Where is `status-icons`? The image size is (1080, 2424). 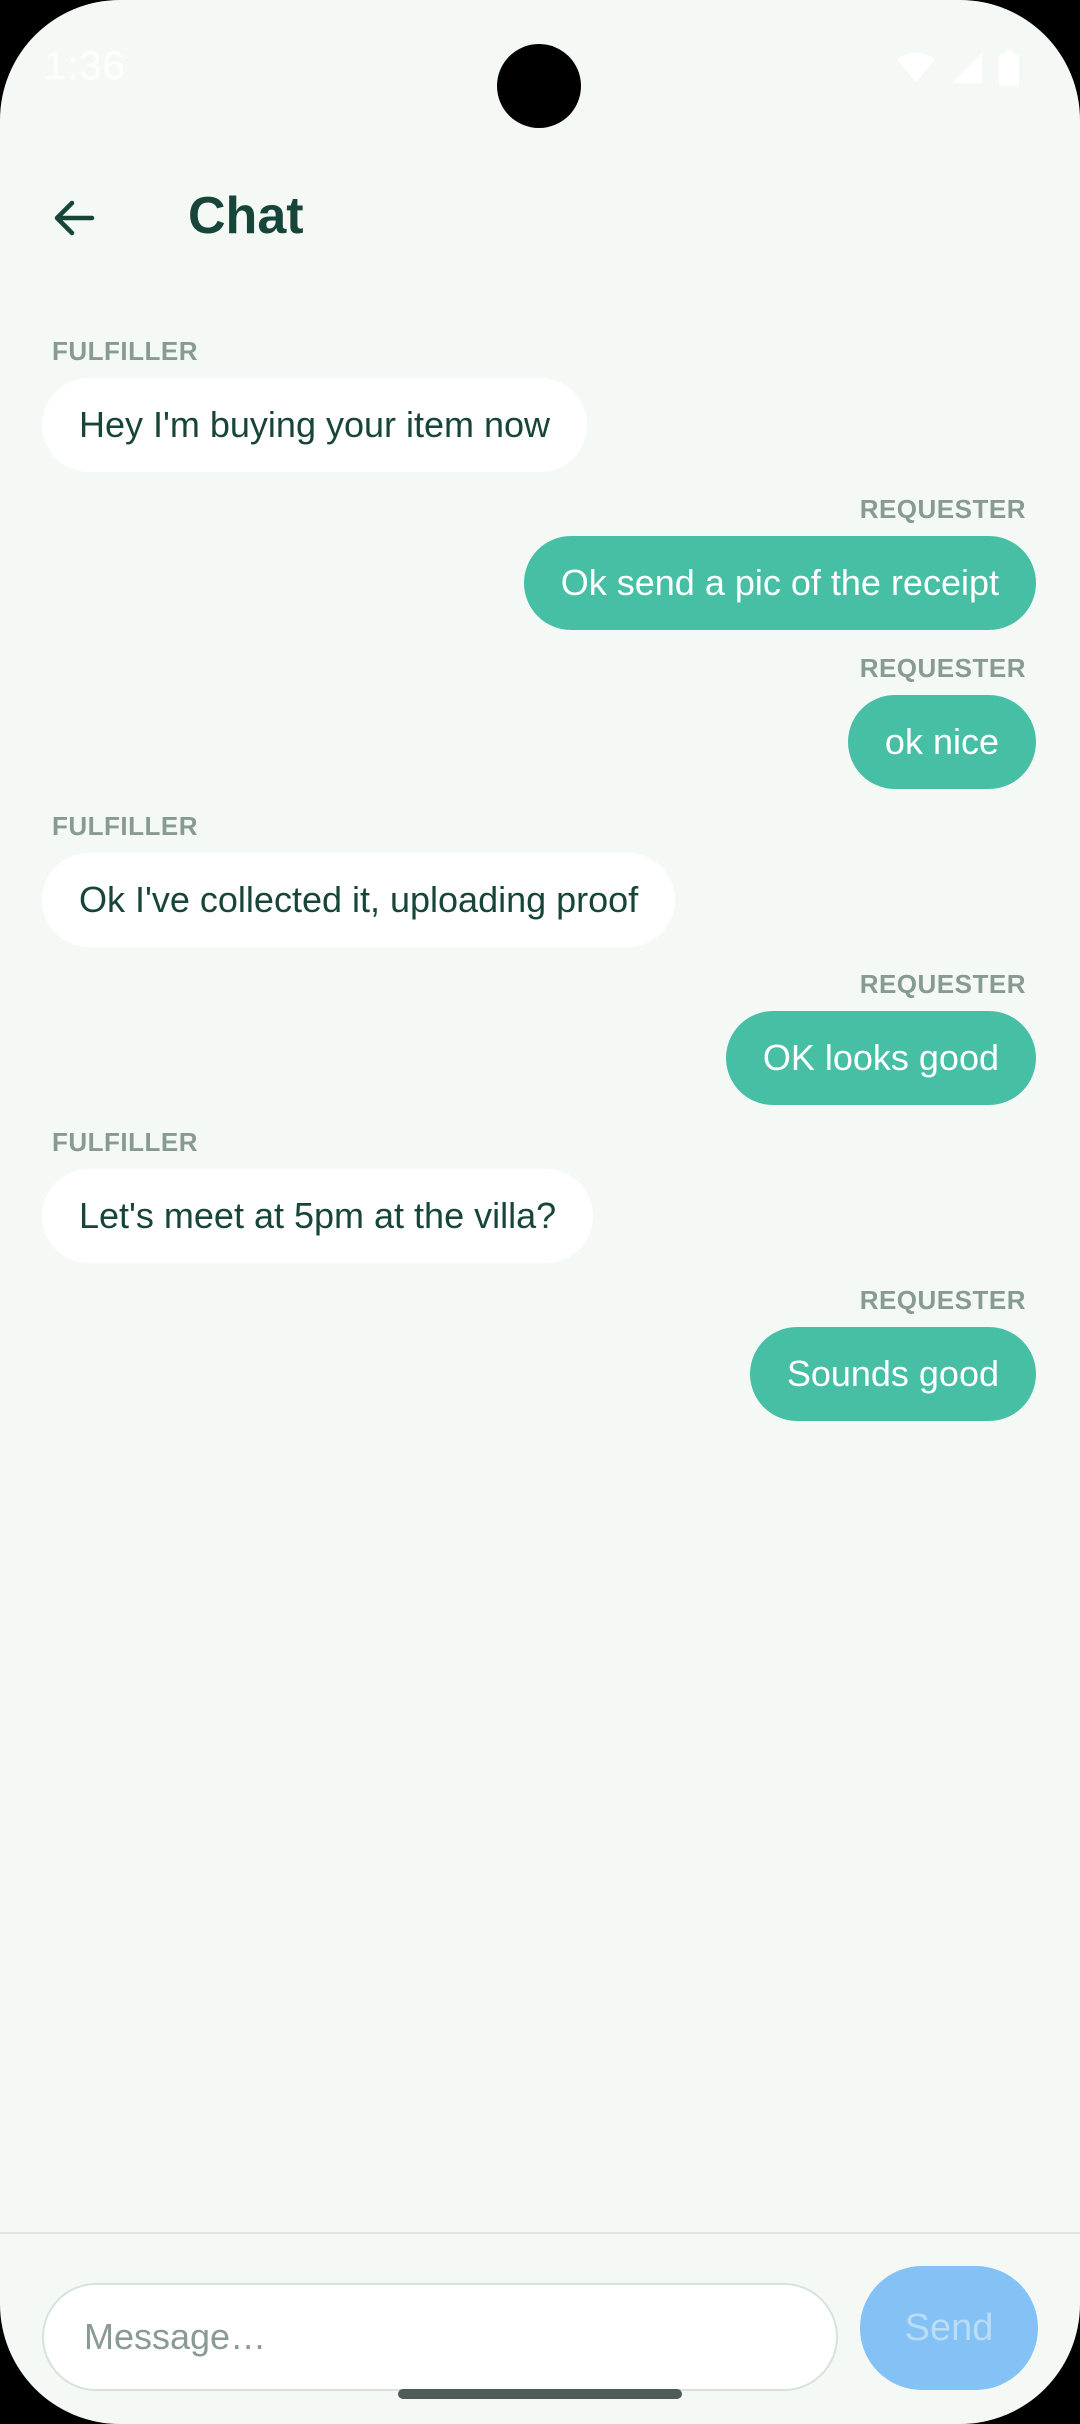 status-icons is located at coordinates (958, 70).